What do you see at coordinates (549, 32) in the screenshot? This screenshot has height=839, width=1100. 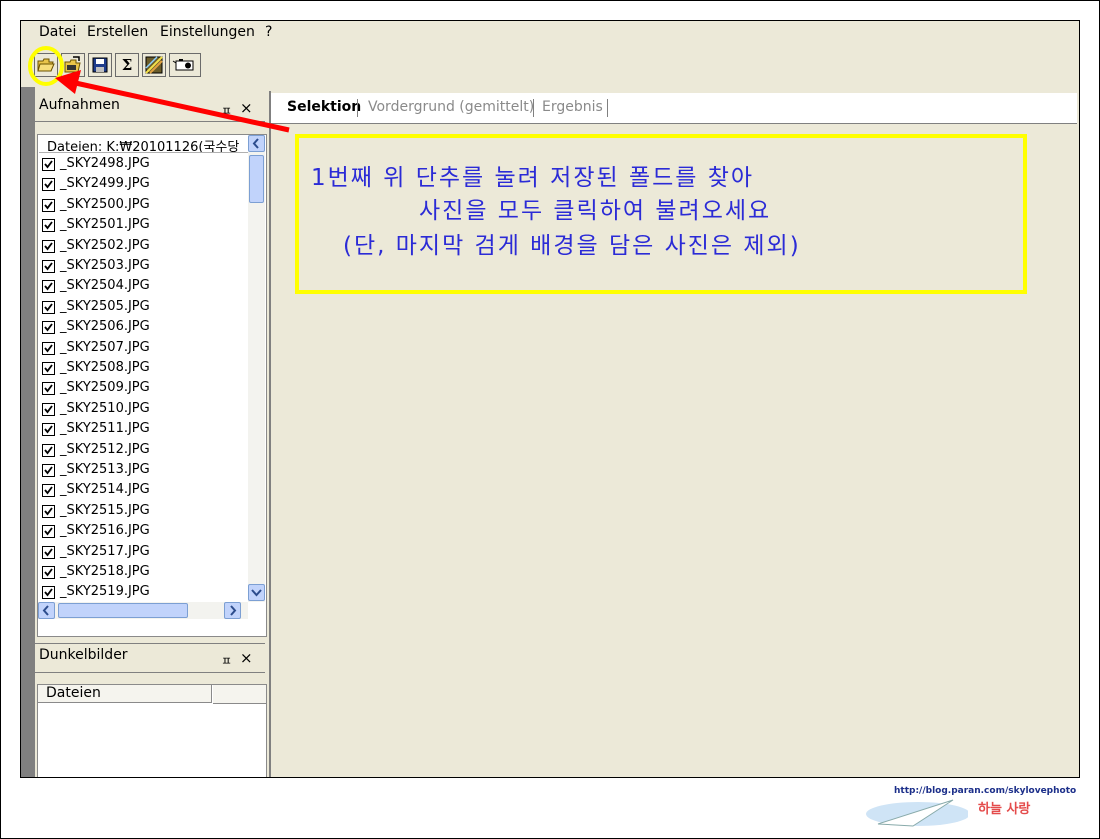 I see `menu-bar: Datei Erstellen Einstellungen ?` at bounding box center [549, 32].